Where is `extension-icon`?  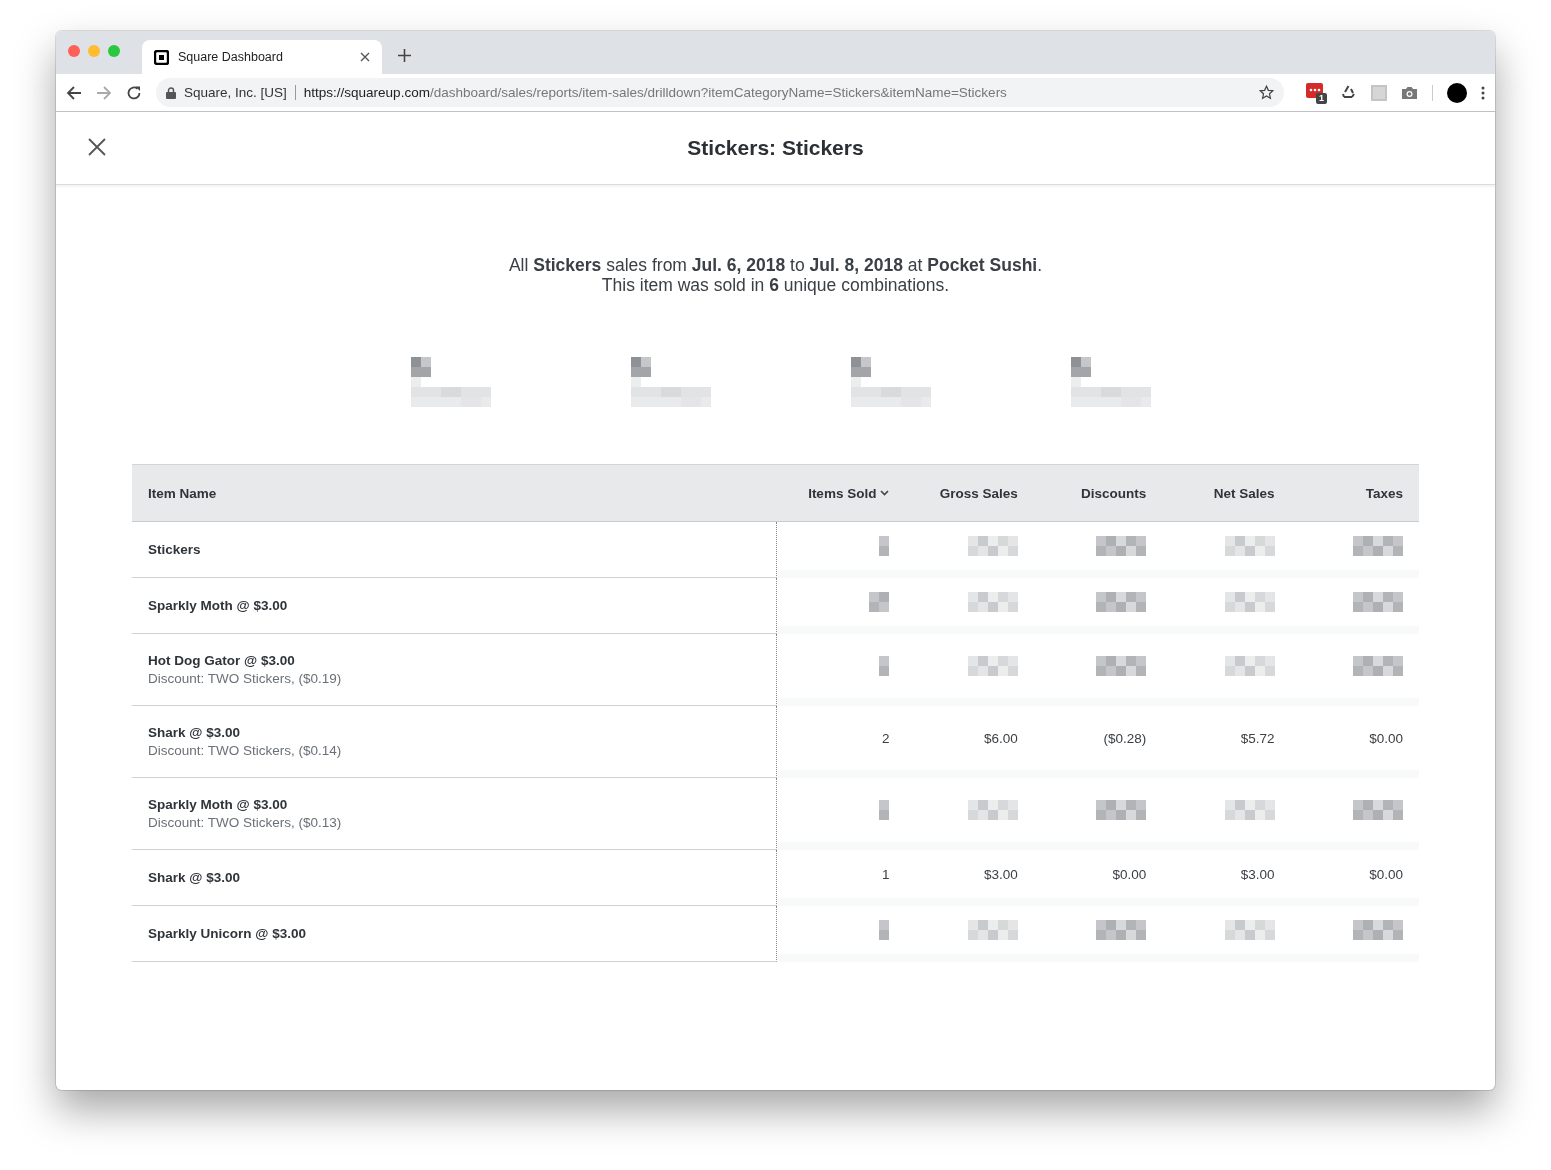 extension-icon is located at coordinates (1315, 90).